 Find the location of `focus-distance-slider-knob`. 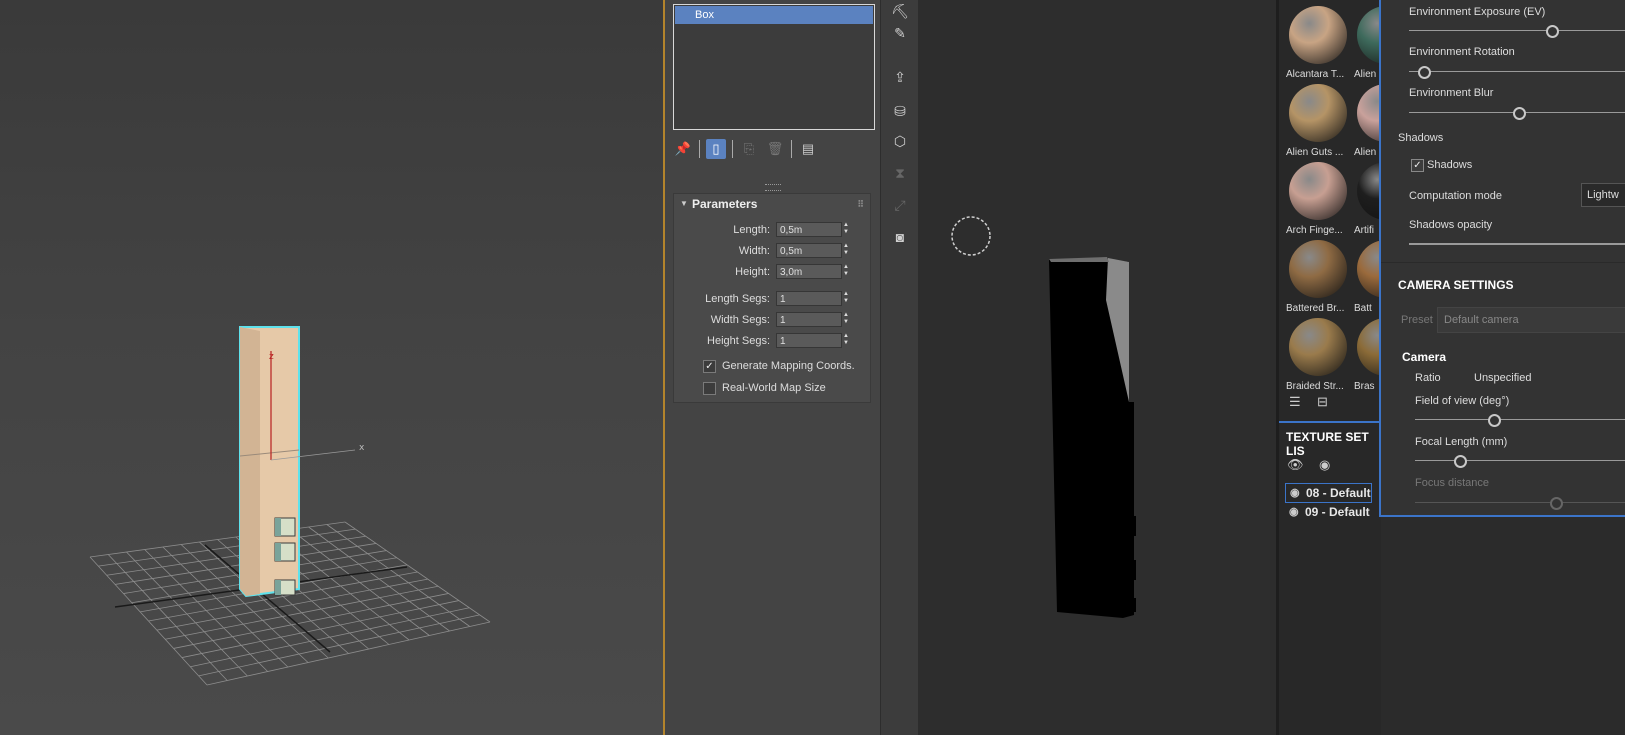

focus-distance-slider-knob is located at coordinates (1557, 503).